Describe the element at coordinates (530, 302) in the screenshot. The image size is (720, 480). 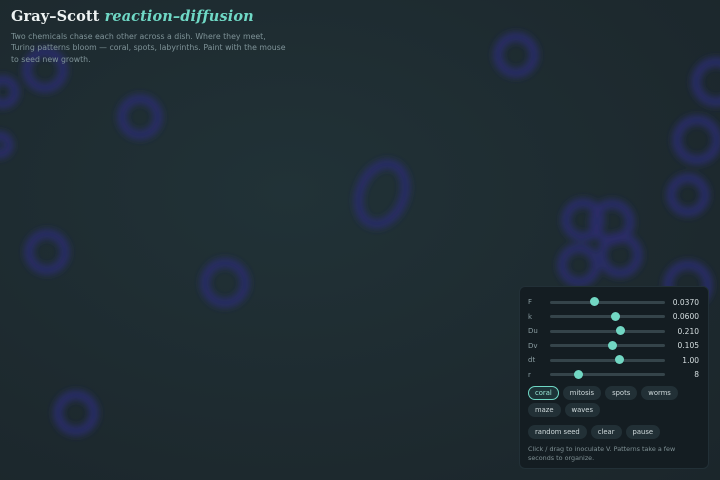
I see `slider-label: F` at that location.